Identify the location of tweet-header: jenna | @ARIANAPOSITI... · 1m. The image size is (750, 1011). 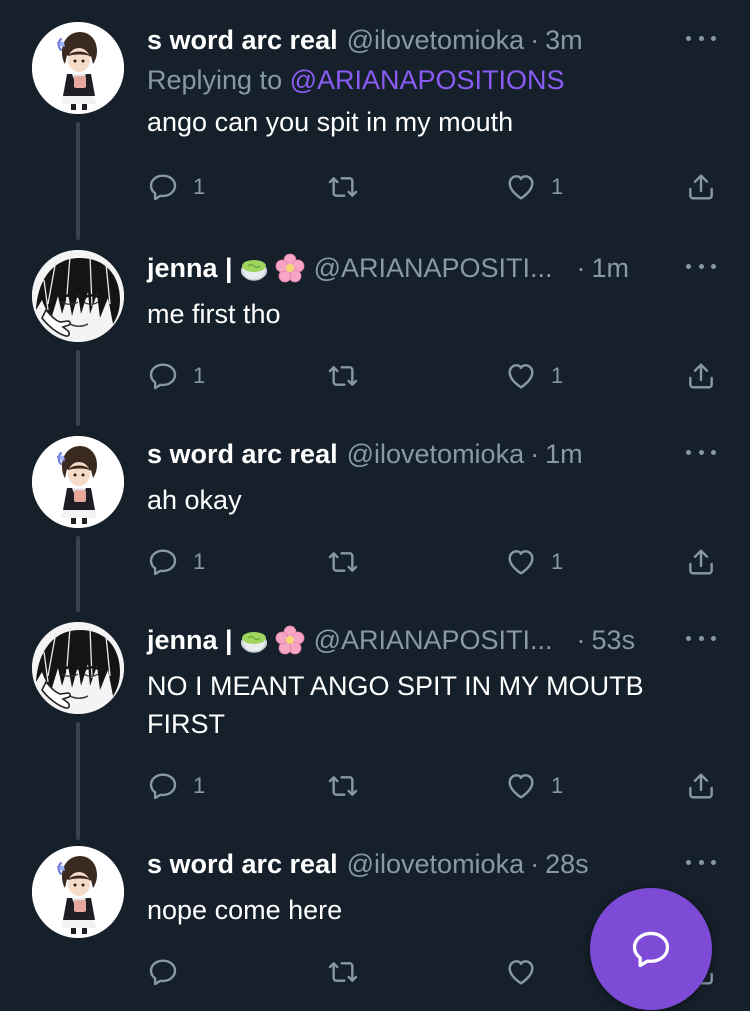
(433, 268).